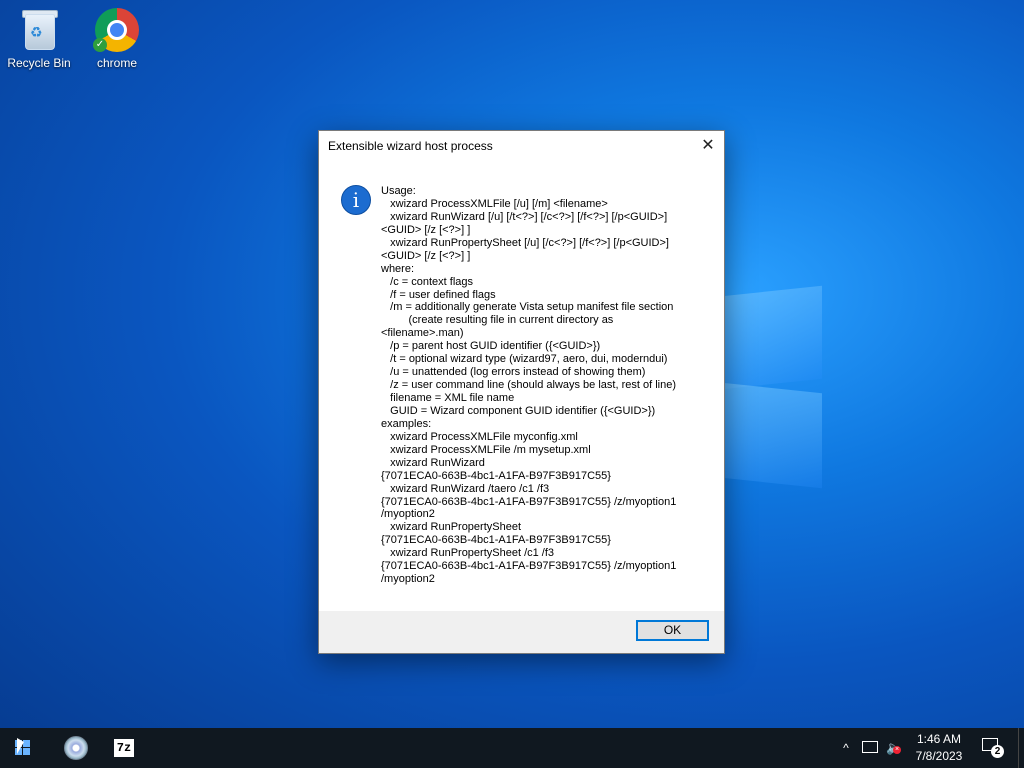 The image size is (1024, 768). I want to click on notification-count-badge: 2, so click(997, 751).